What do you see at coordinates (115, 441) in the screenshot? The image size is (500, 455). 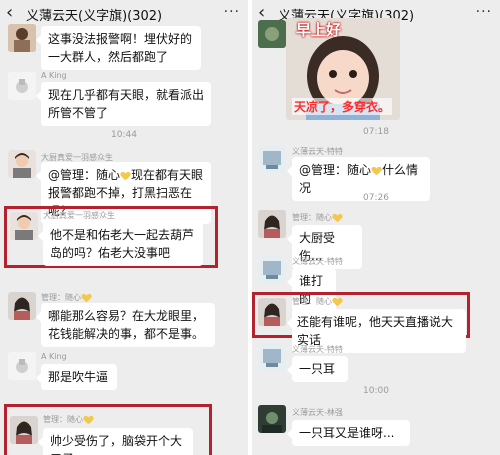 I see `message-bubble: 帅少受伤了，脑袋开个大口子` at bounding box center [115, 441].